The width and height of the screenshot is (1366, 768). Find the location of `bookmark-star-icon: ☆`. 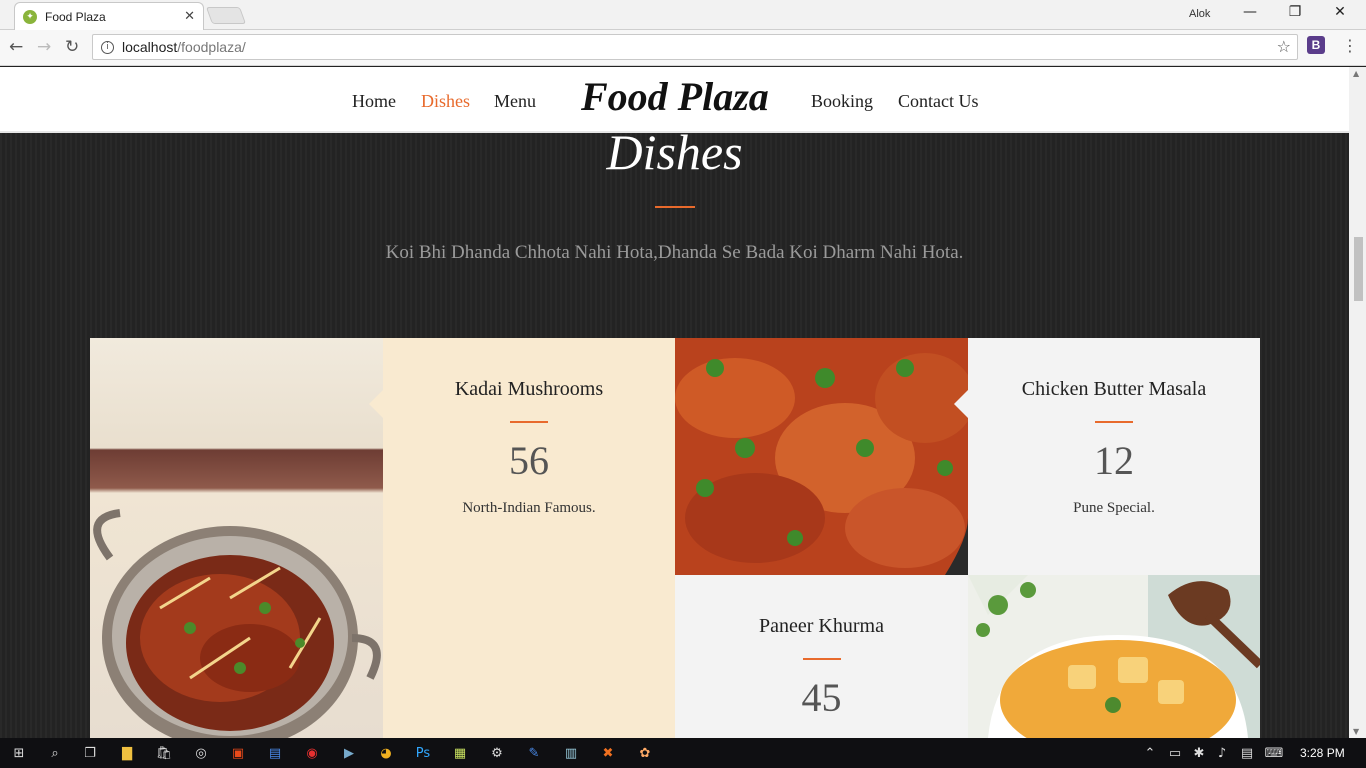

bookmark-star-icon: ☆ is located at coordinates (1284, 46).